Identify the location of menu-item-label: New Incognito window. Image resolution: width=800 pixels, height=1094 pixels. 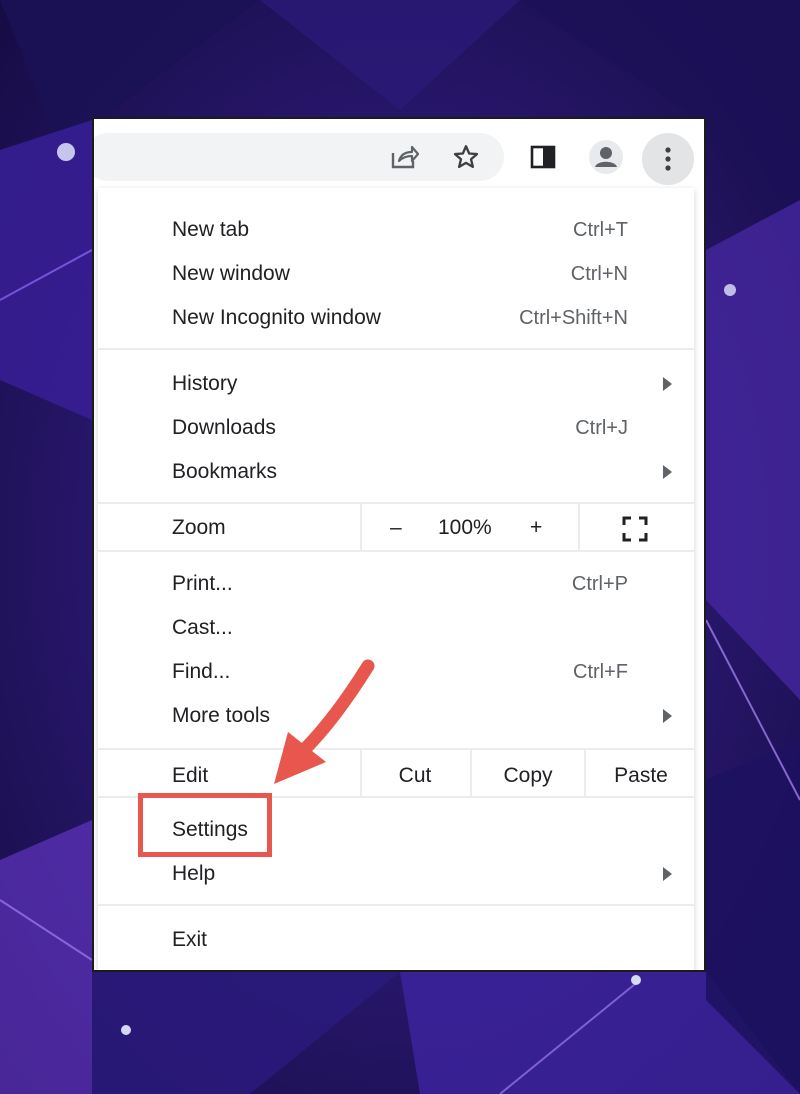
(276, 317).